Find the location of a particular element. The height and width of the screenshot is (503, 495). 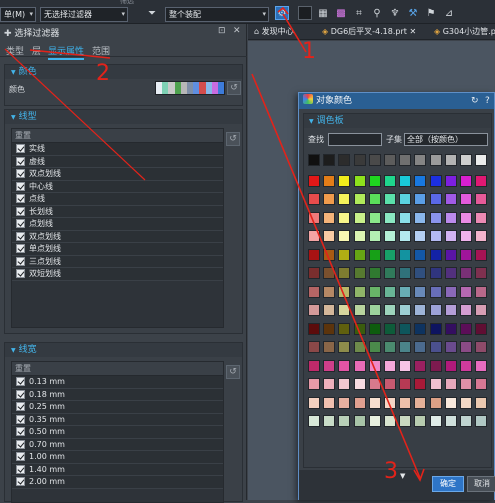

search-input is located at coordinates (355, 139).